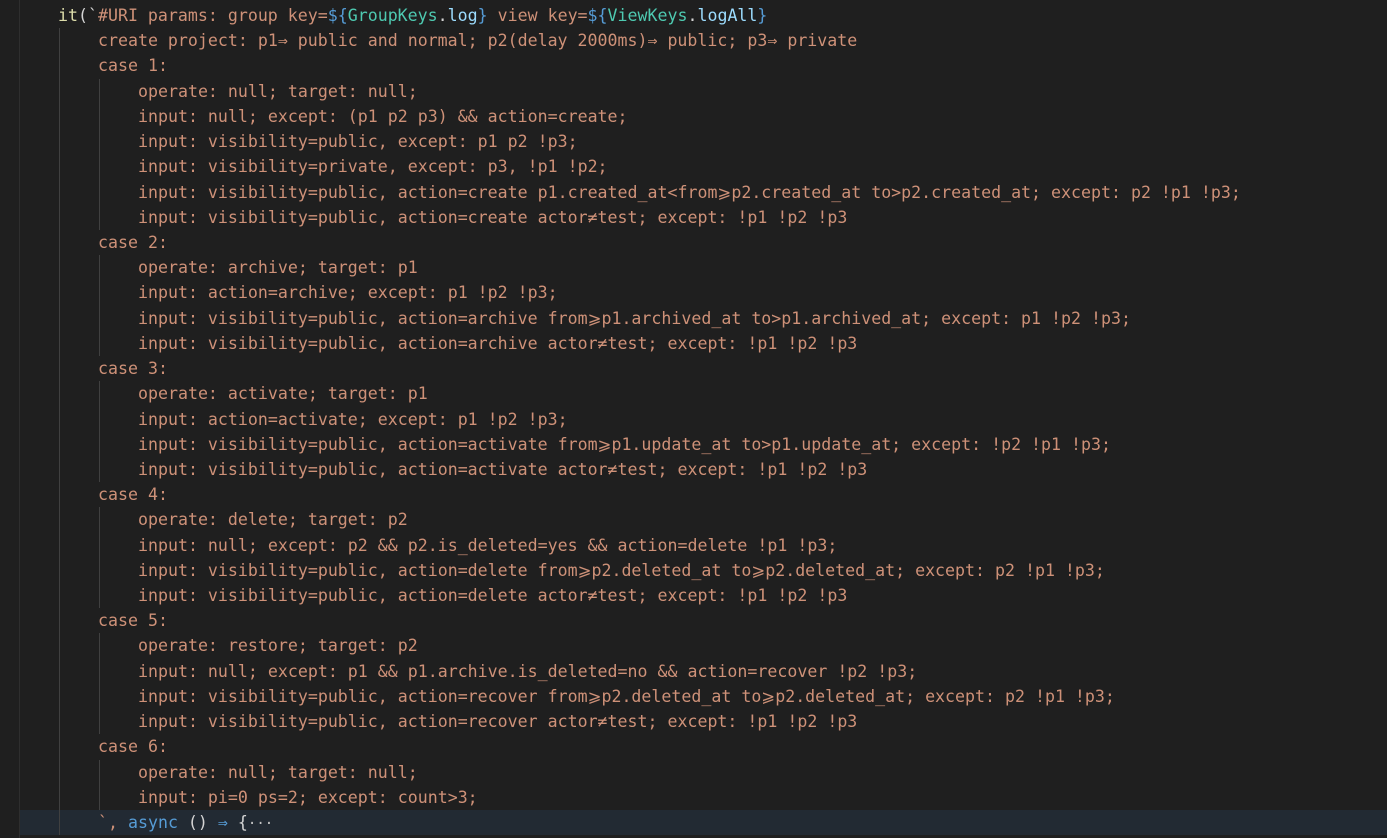 The image size is (1387, 838). What do you see at coordinates (133, 369) in the screenshot?
I see `code-line-text: case 3:` at bounding box center [133, 369].